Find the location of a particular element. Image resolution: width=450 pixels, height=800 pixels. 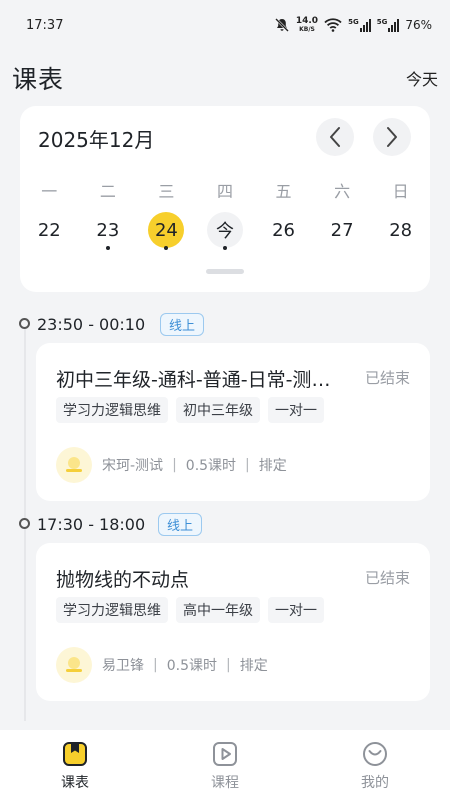

teacher-name: 宋珂-测试 is located at coordinates (133, 466).